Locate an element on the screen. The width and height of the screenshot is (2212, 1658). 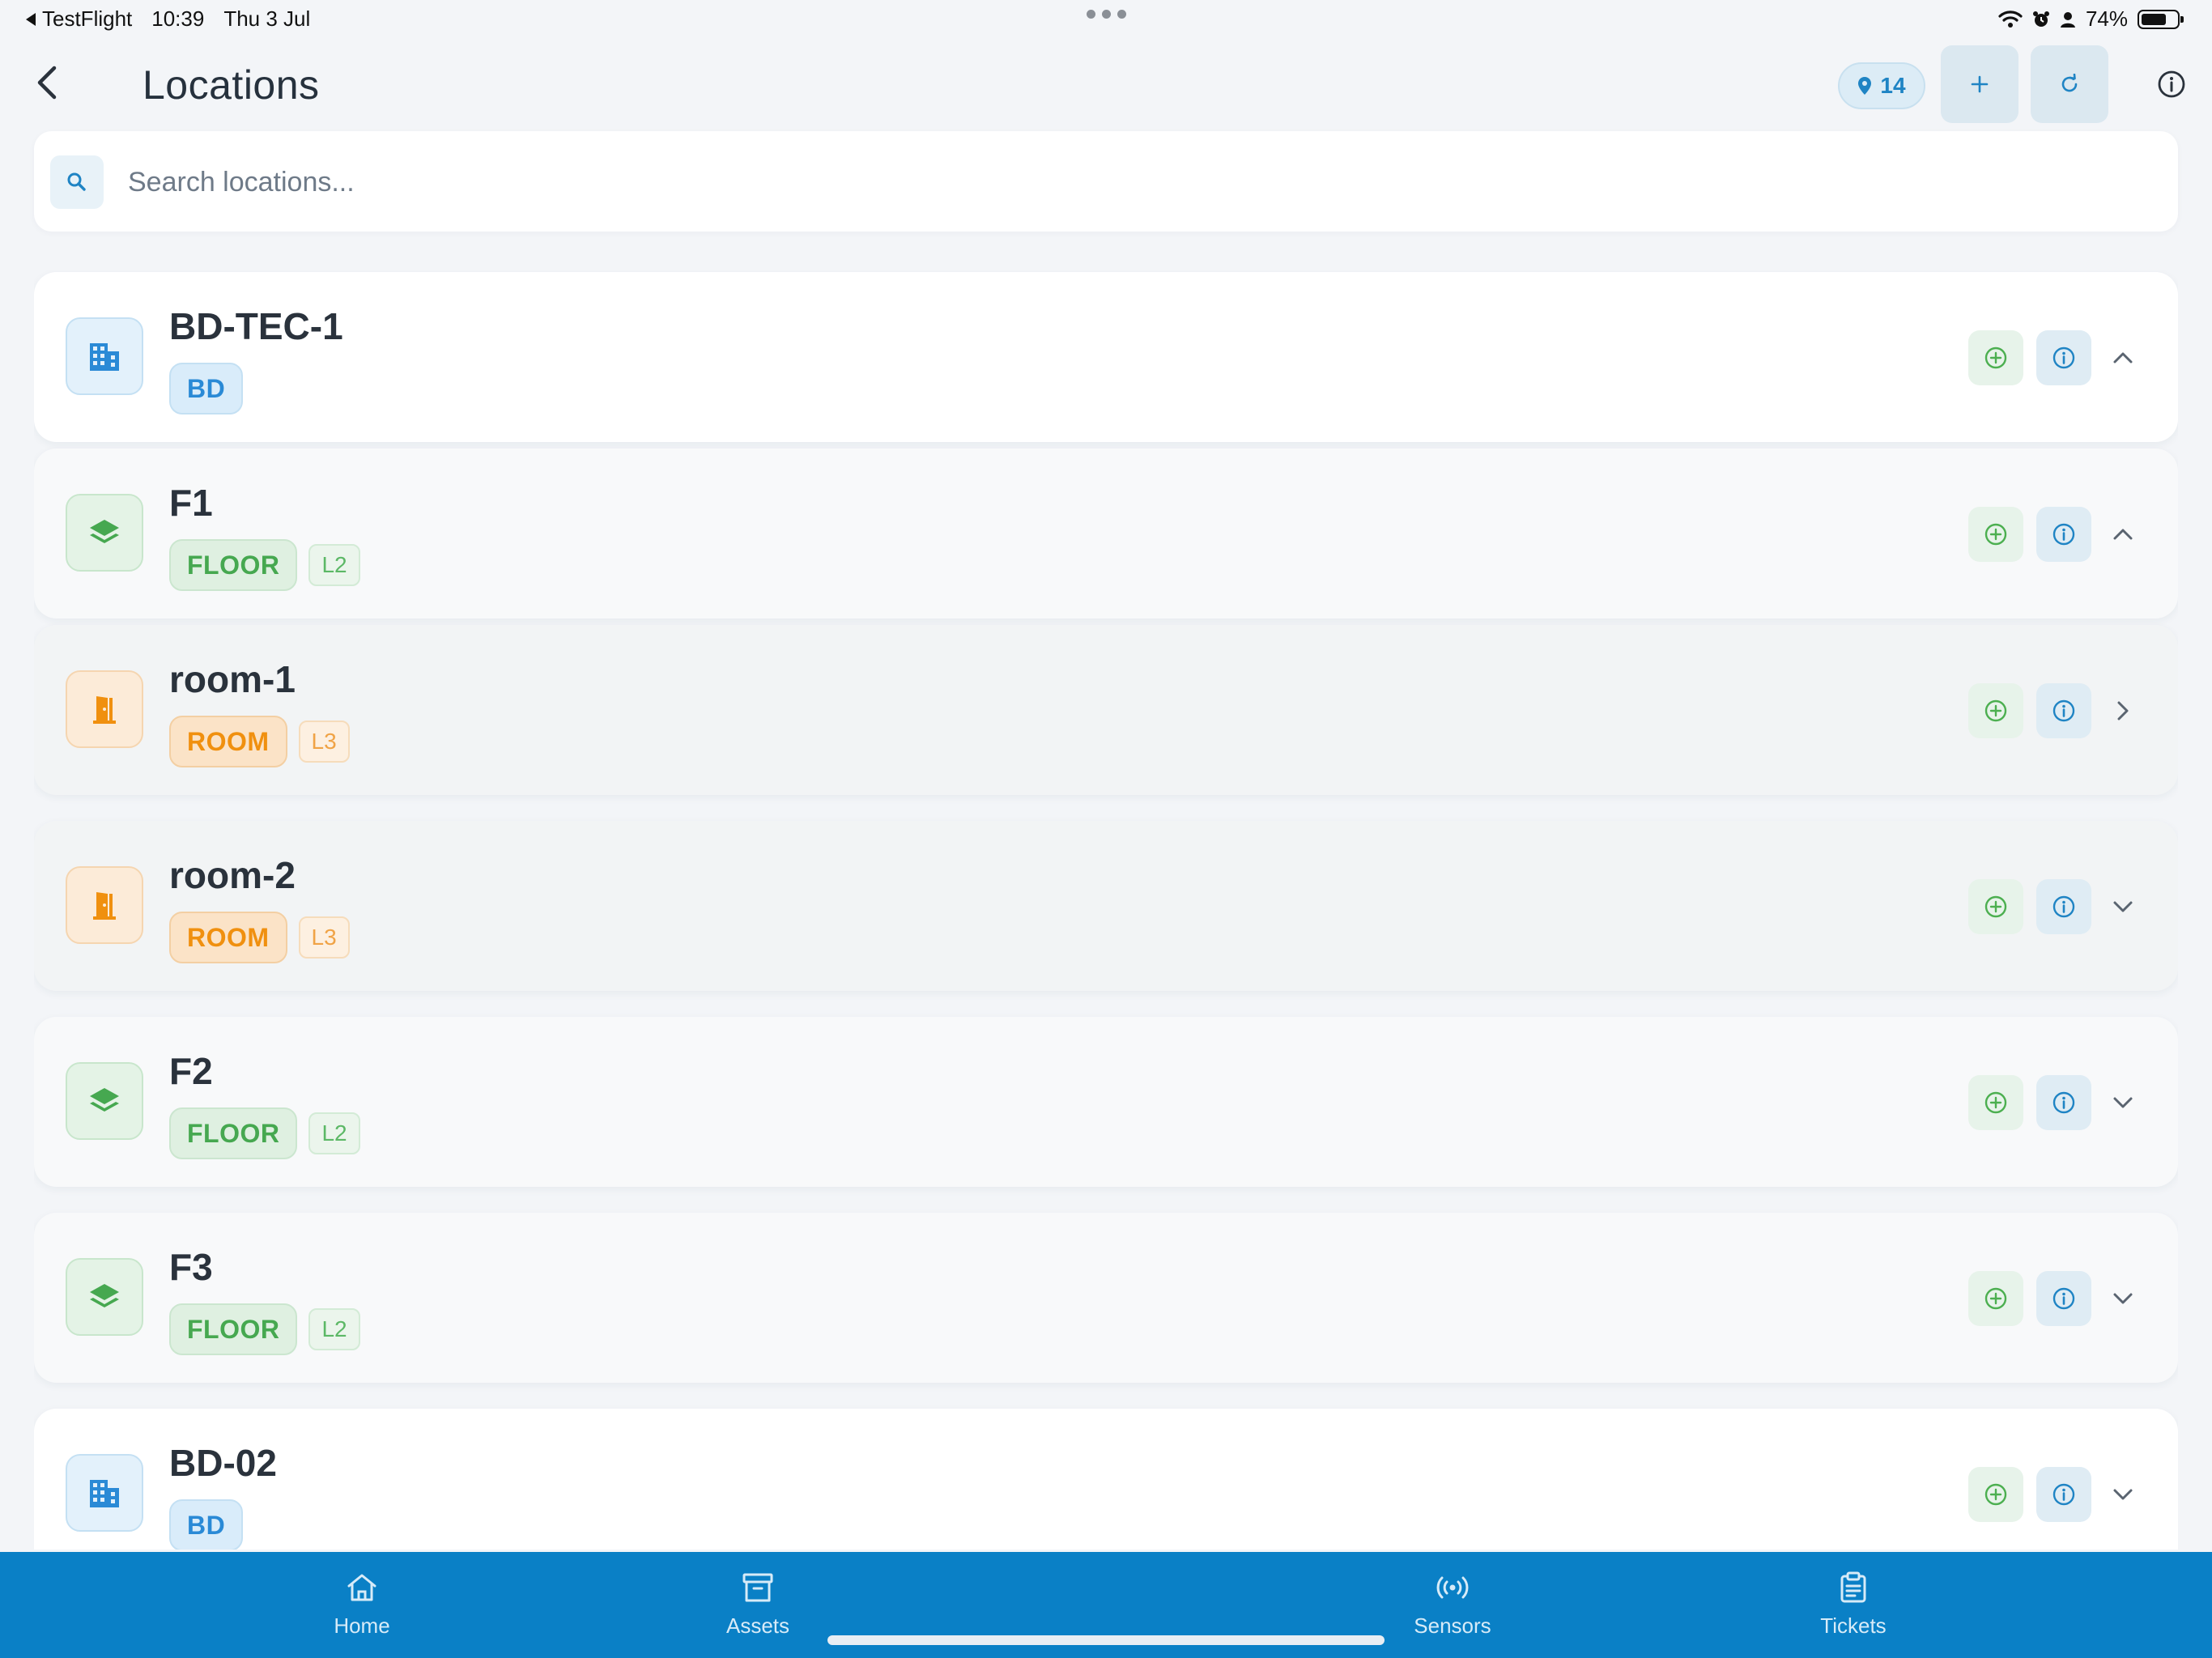
chevron-right-icon is located at coordinates (2123, 711).